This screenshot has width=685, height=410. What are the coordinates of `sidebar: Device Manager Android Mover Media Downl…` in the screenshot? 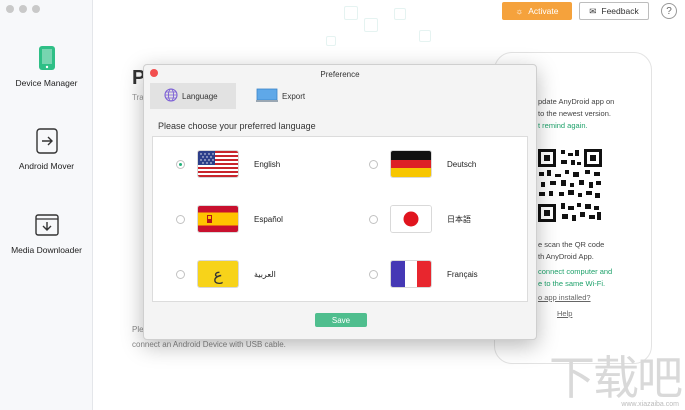 It's located at (46, 205).